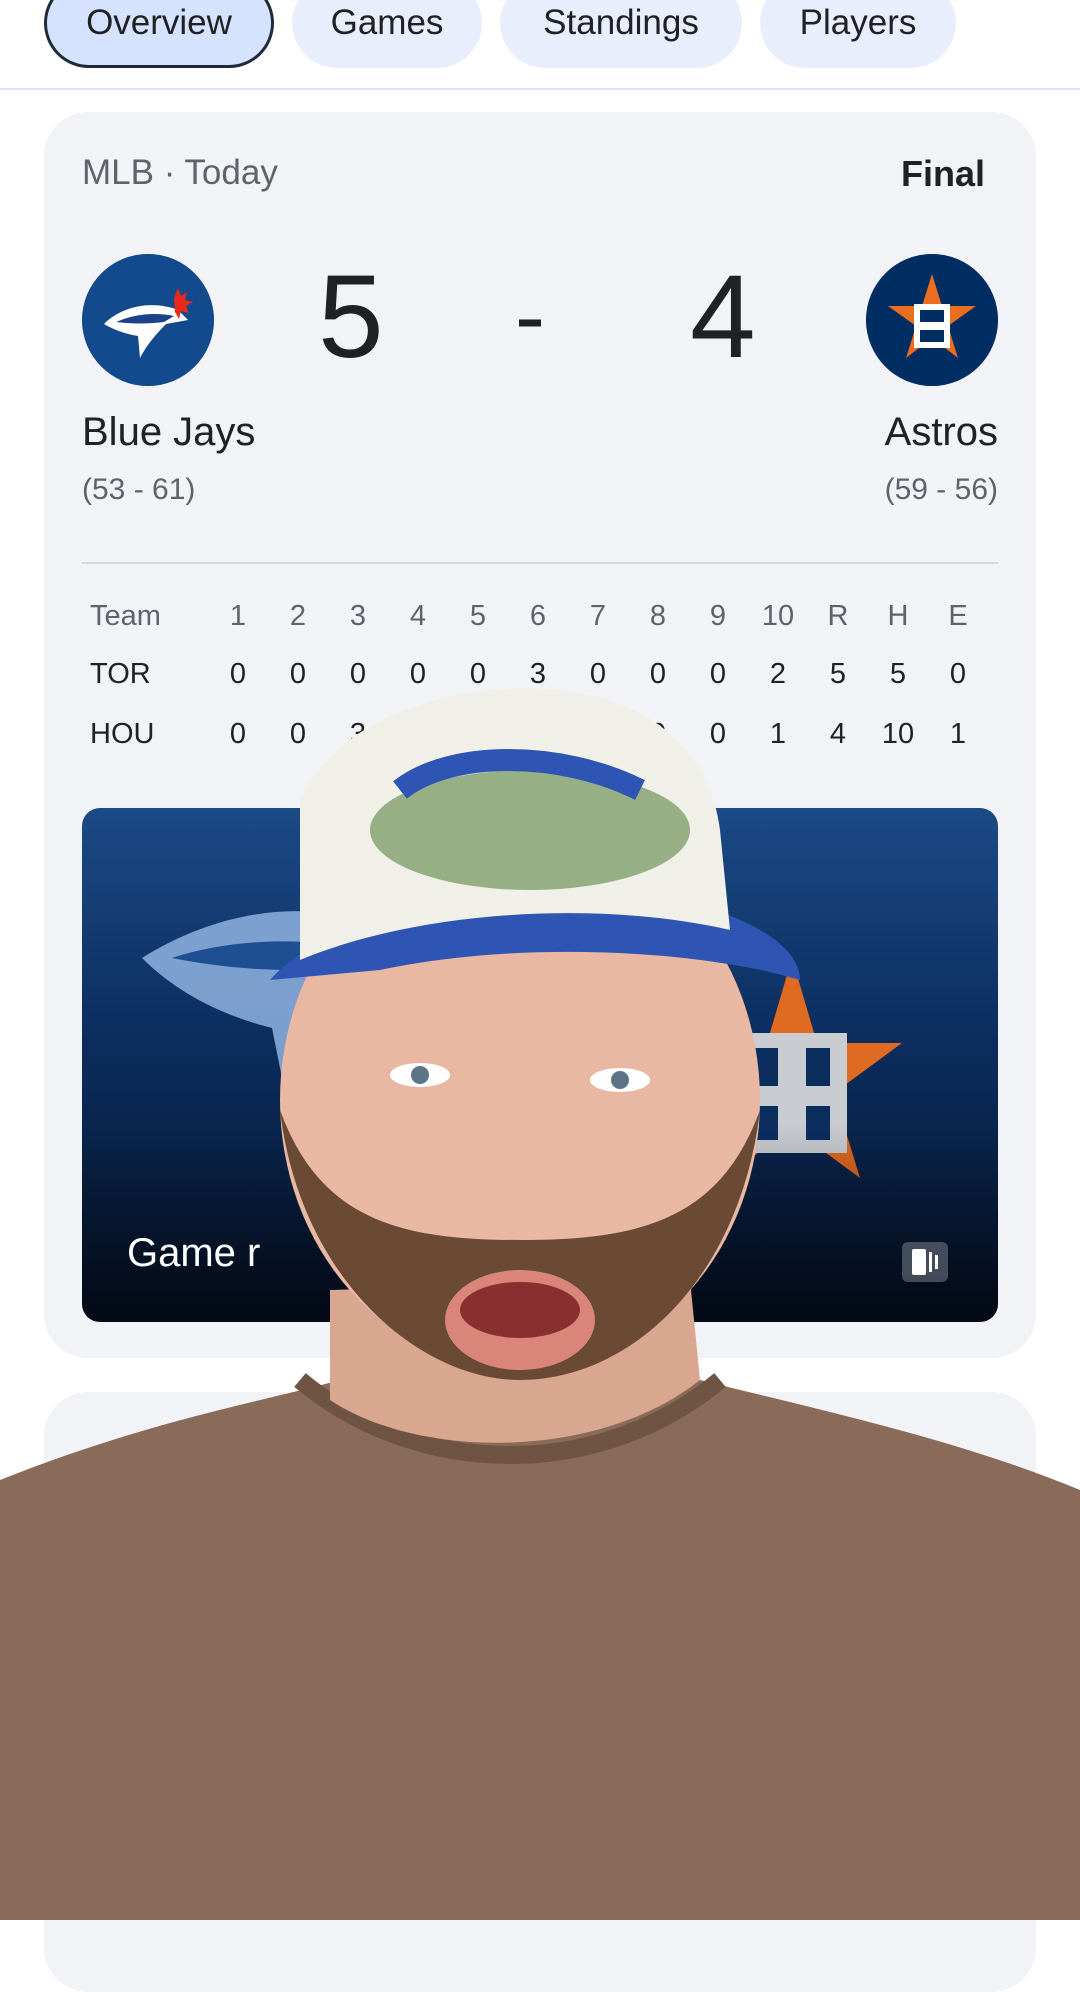 This screenshot has width=1080, height=1992. Describe the element at coordinates (723, 317) in the screenshot. I see `away-score: 4` at that location.